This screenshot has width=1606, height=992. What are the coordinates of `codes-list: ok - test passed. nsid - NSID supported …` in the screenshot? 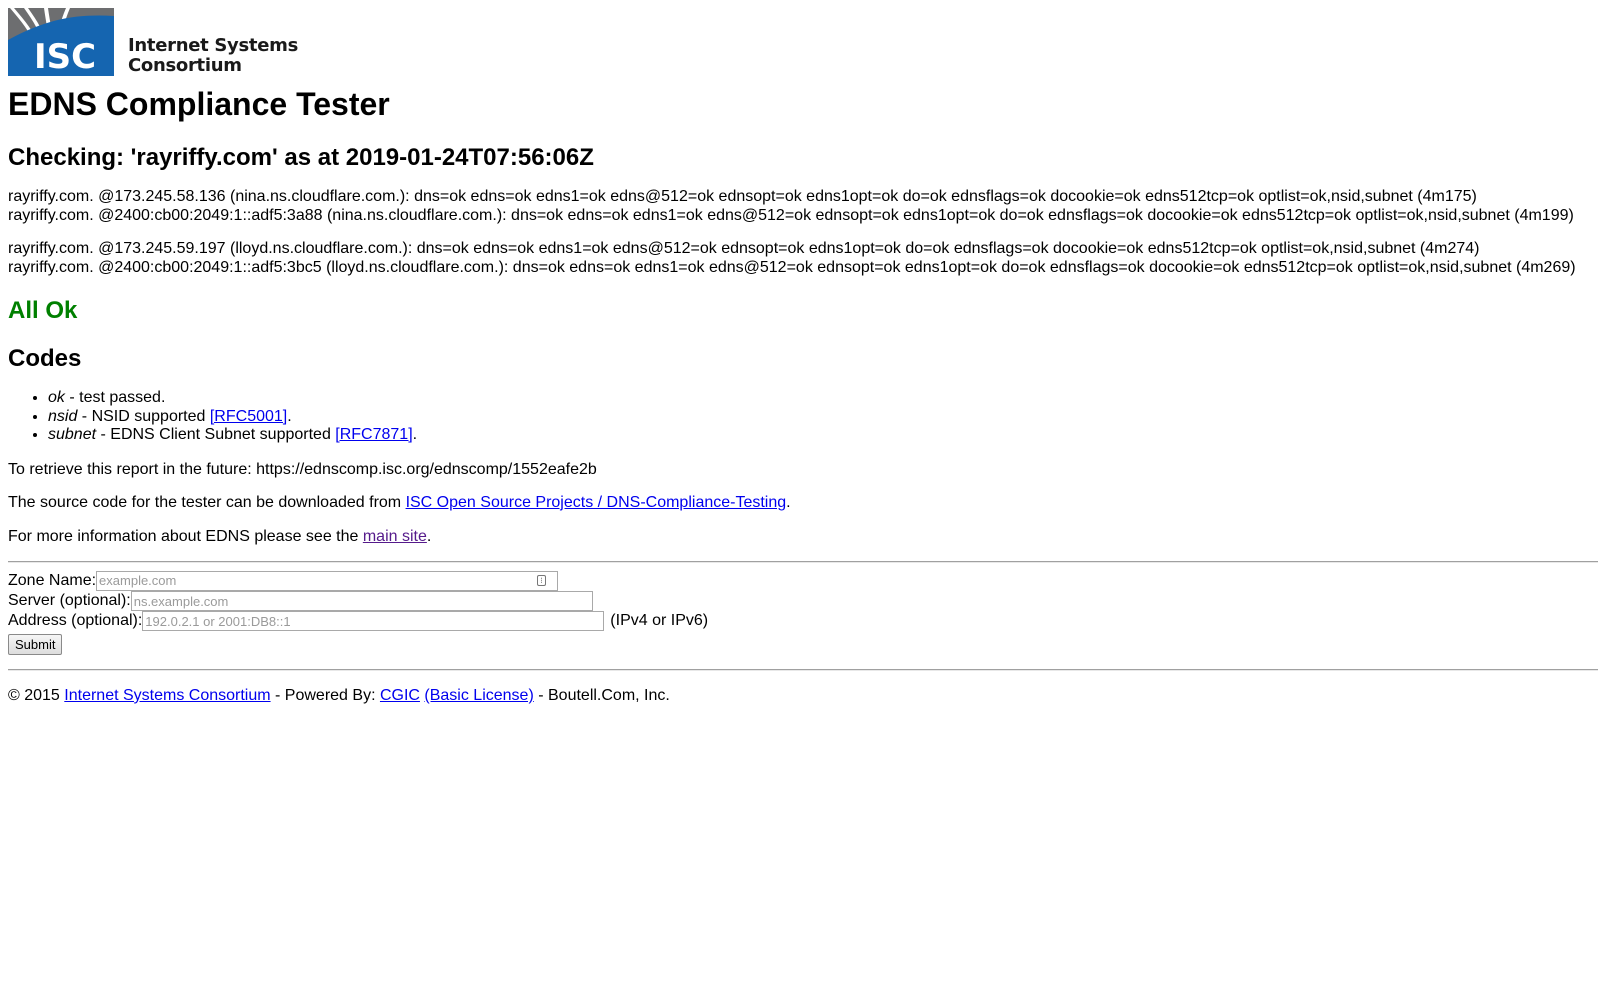 It's located at (803, 417).